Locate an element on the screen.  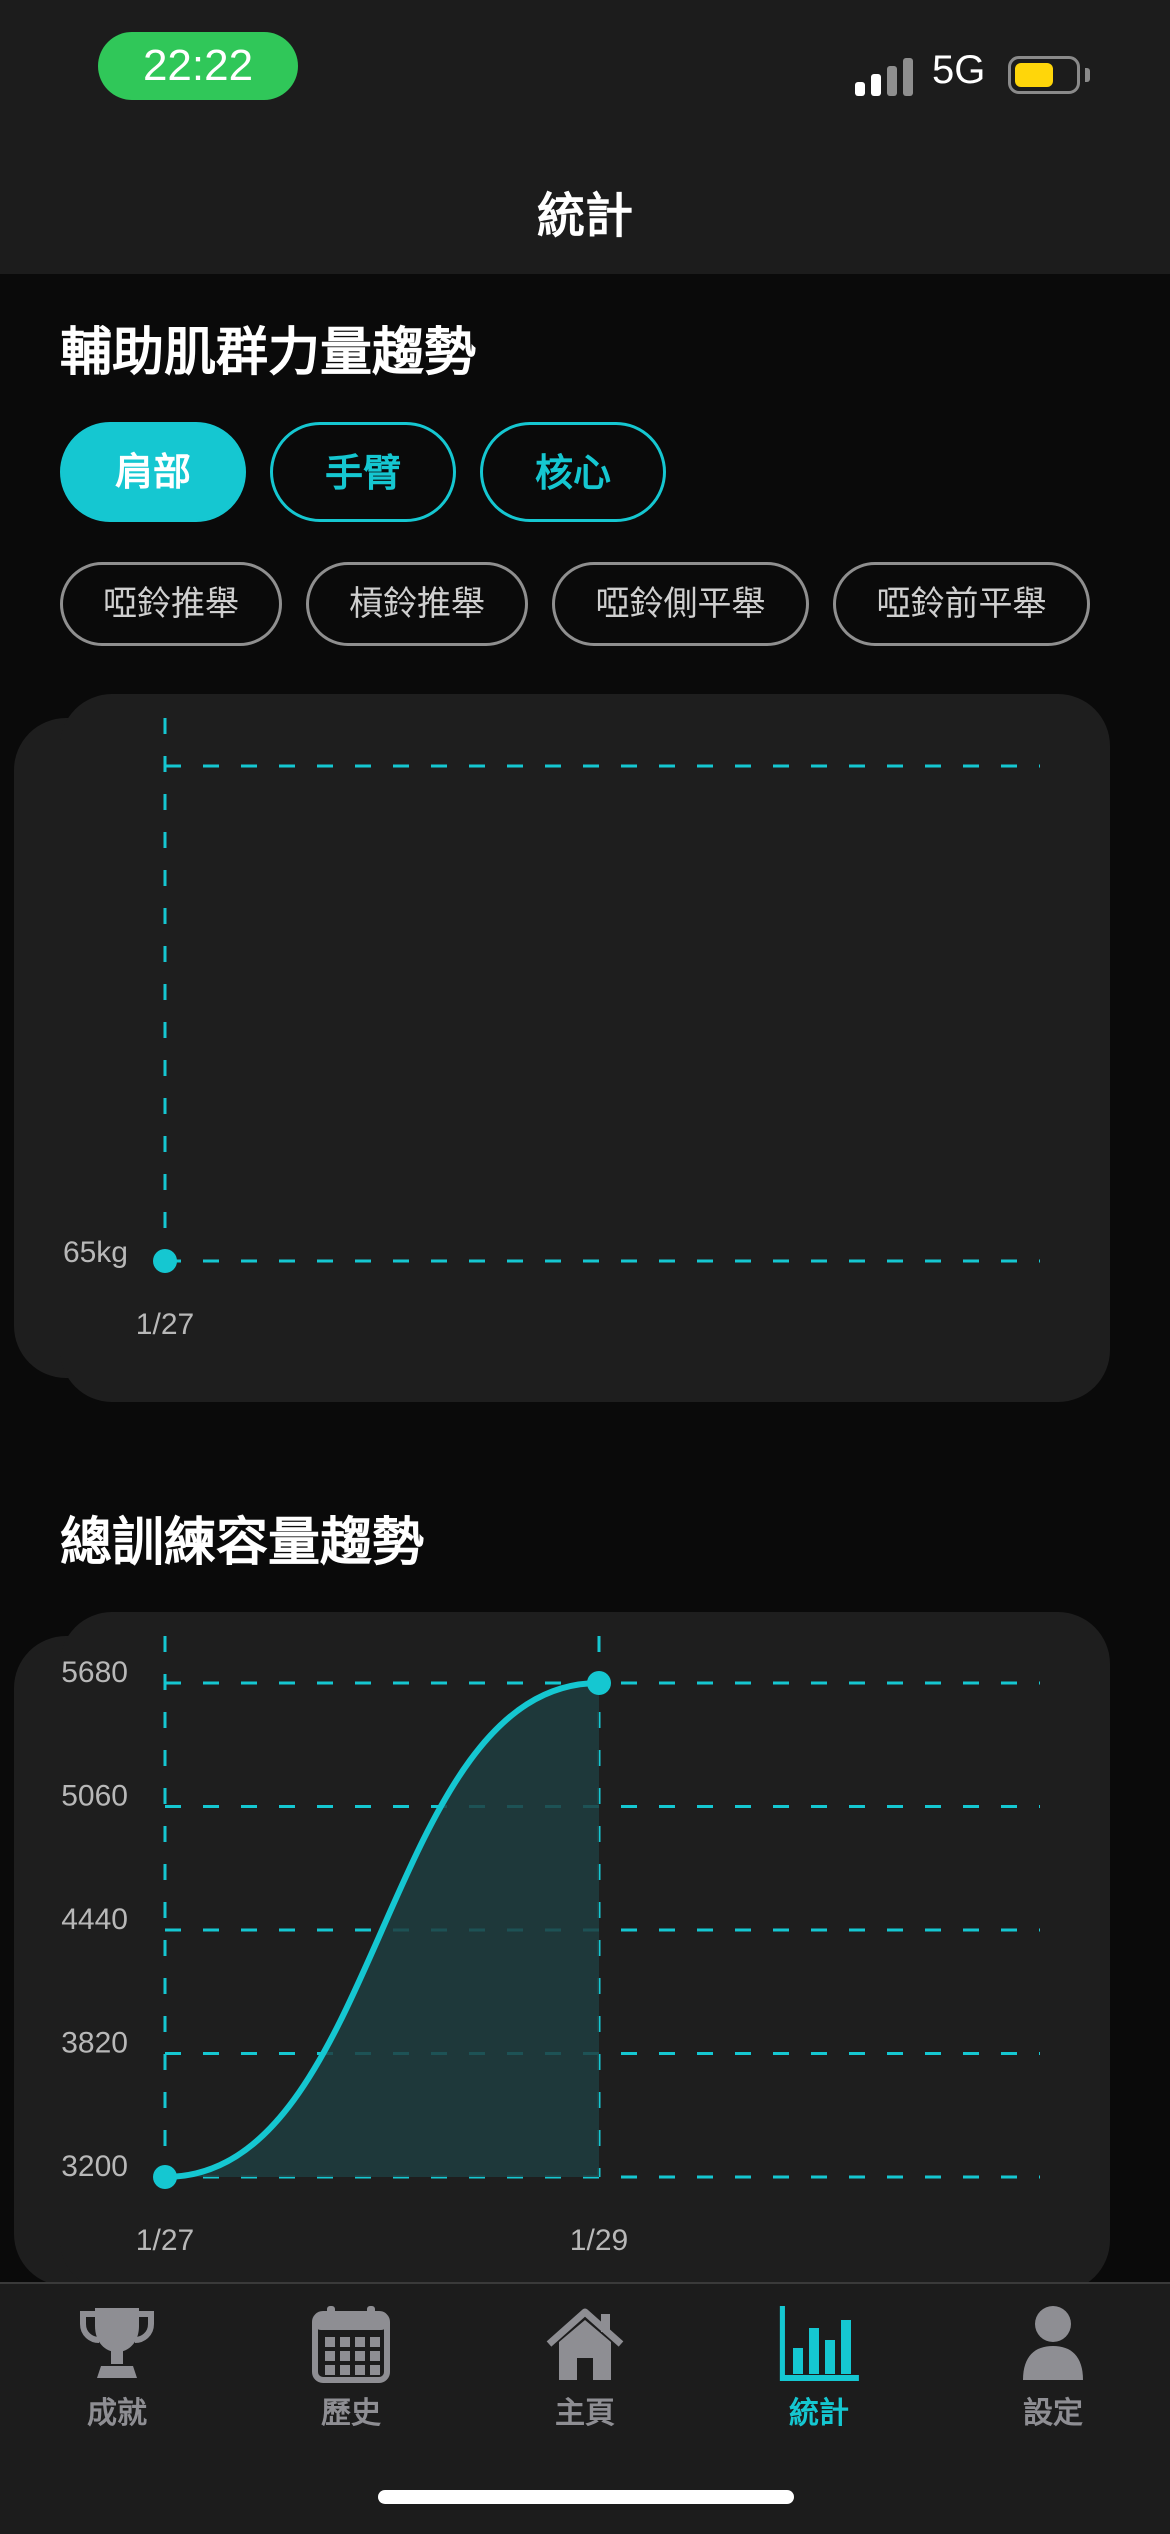
tab-label: 歷史 is located at coordinates (351, 2413).